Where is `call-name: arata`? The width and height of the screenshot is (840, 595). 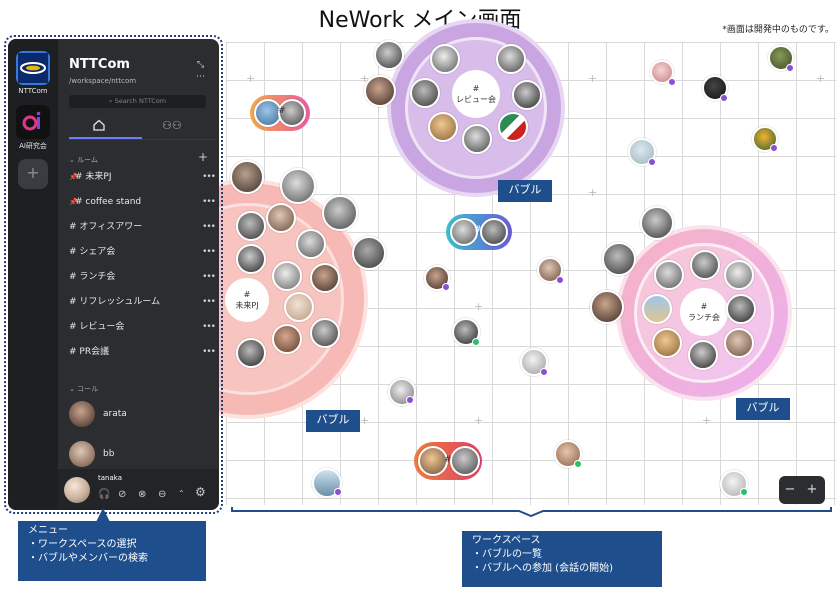 call-name: arata is located at coordinates (115, 414).